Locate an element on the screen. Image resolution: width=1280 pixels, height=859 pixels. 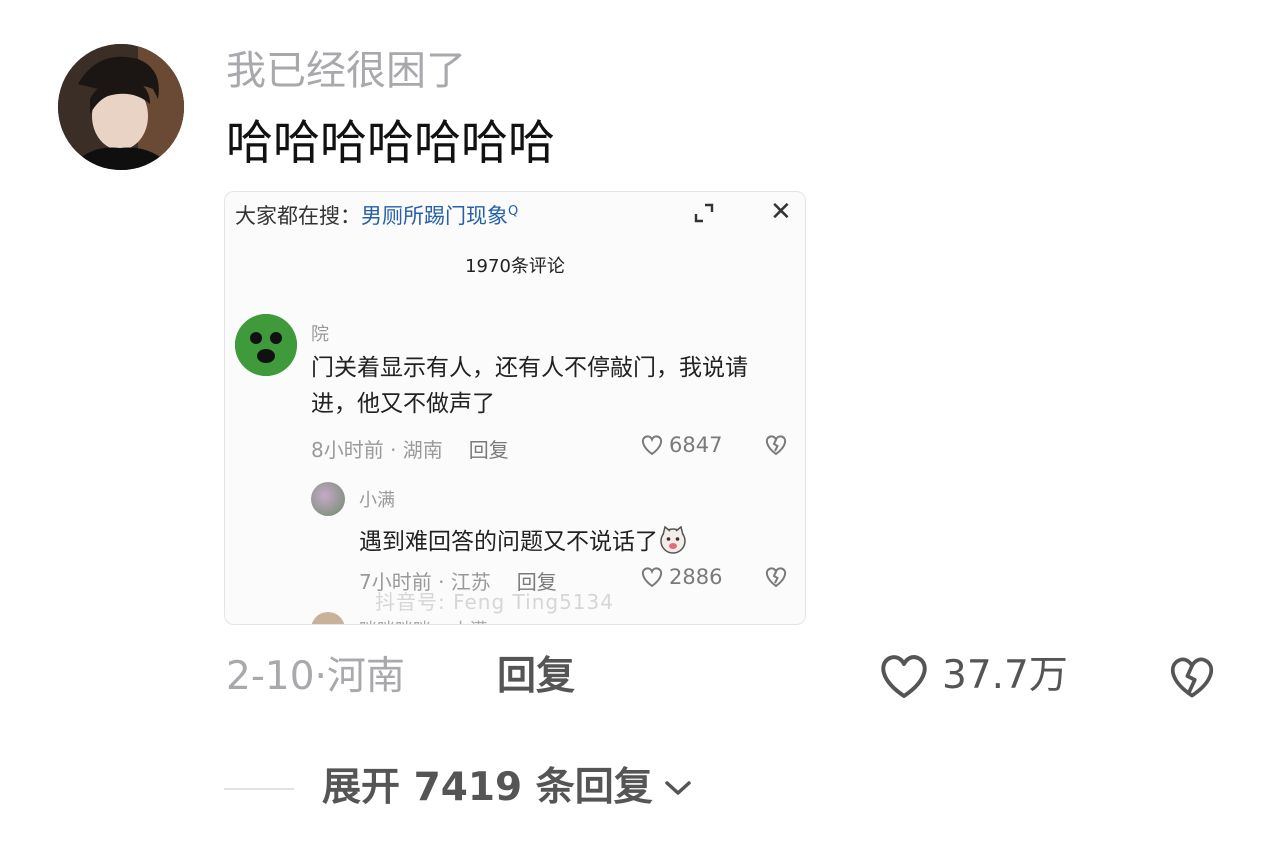
dislike-button is located at coordinates (1192, 677).